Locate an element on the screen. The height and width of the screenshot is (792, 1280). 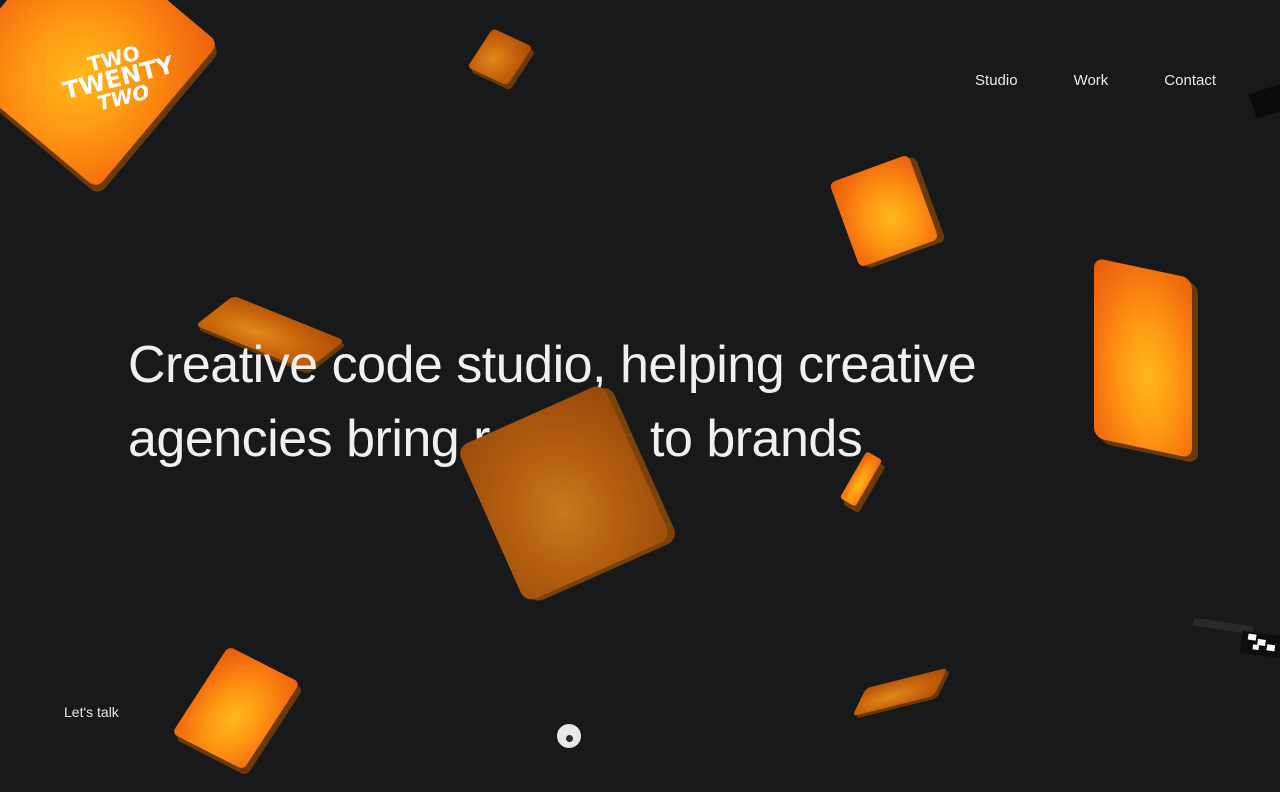
pixel-decoration-top-right is located at coordinates (1264, 101).